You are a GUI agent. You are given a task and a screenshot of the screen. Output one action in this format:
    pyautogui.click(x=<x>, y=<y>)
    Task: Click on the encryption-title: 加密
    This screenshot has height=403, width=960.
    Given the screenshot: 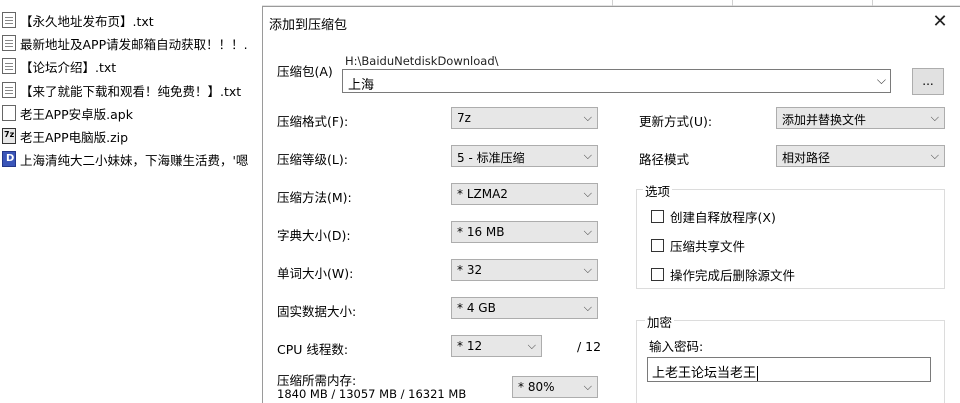 What is the action you would take?
    pyautogui.click(x=660, y=321)
    